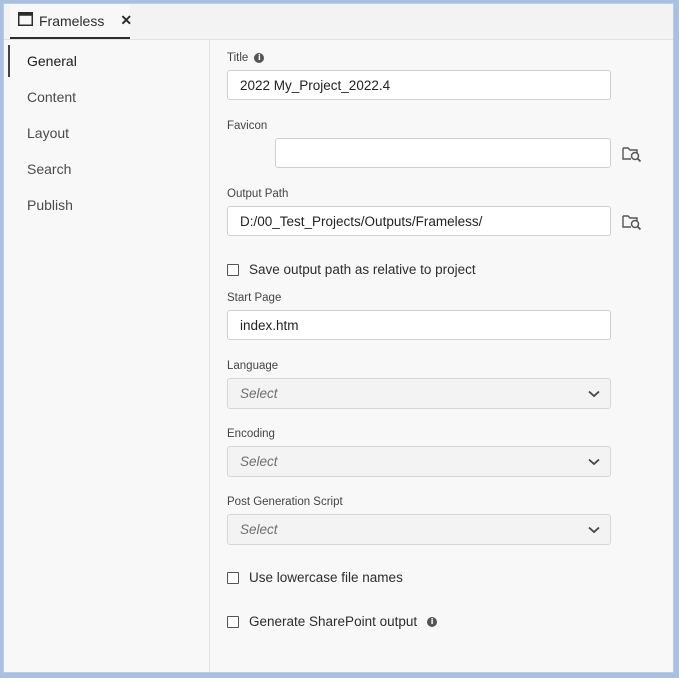 Image resolution: width=679 pixels, height=678 pixels. I want to click on tab-label: Frameless, so click(72, 20).